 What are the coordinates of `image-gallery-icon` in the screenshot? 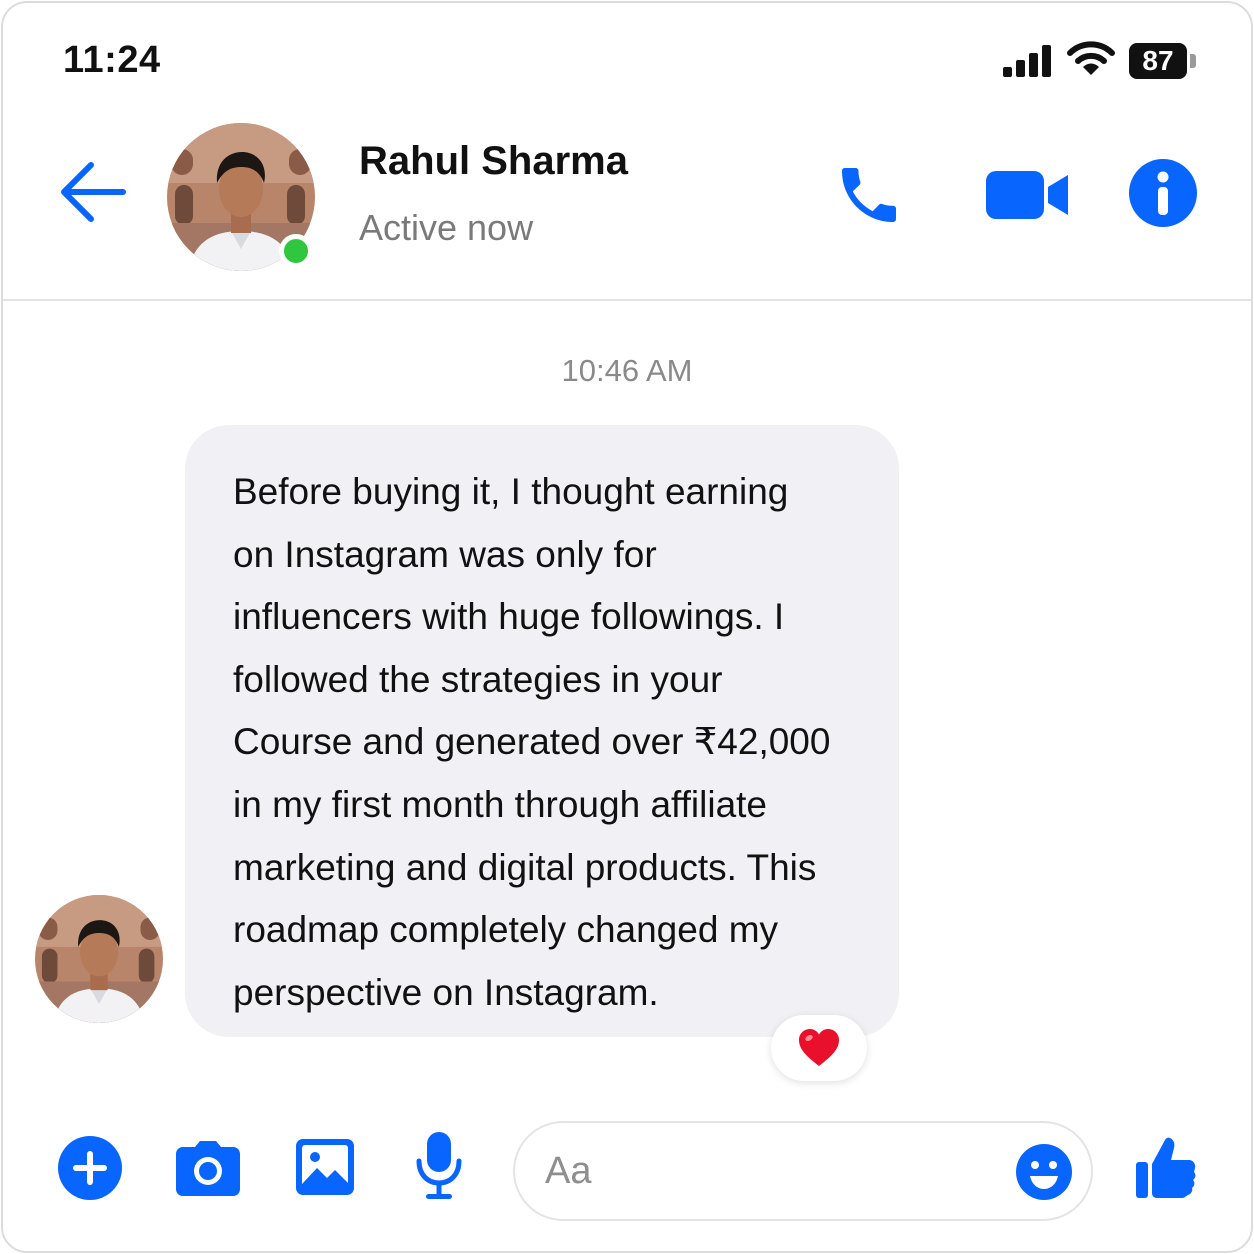 It's located at (325, 1167).